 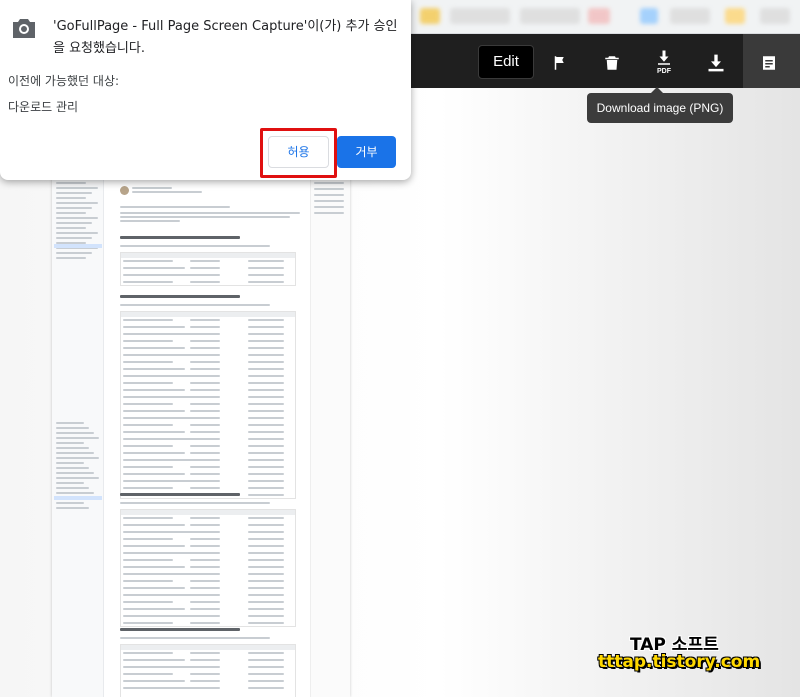 I want to click on download-pdf-icon: PDF, so click(x=664, y=63).